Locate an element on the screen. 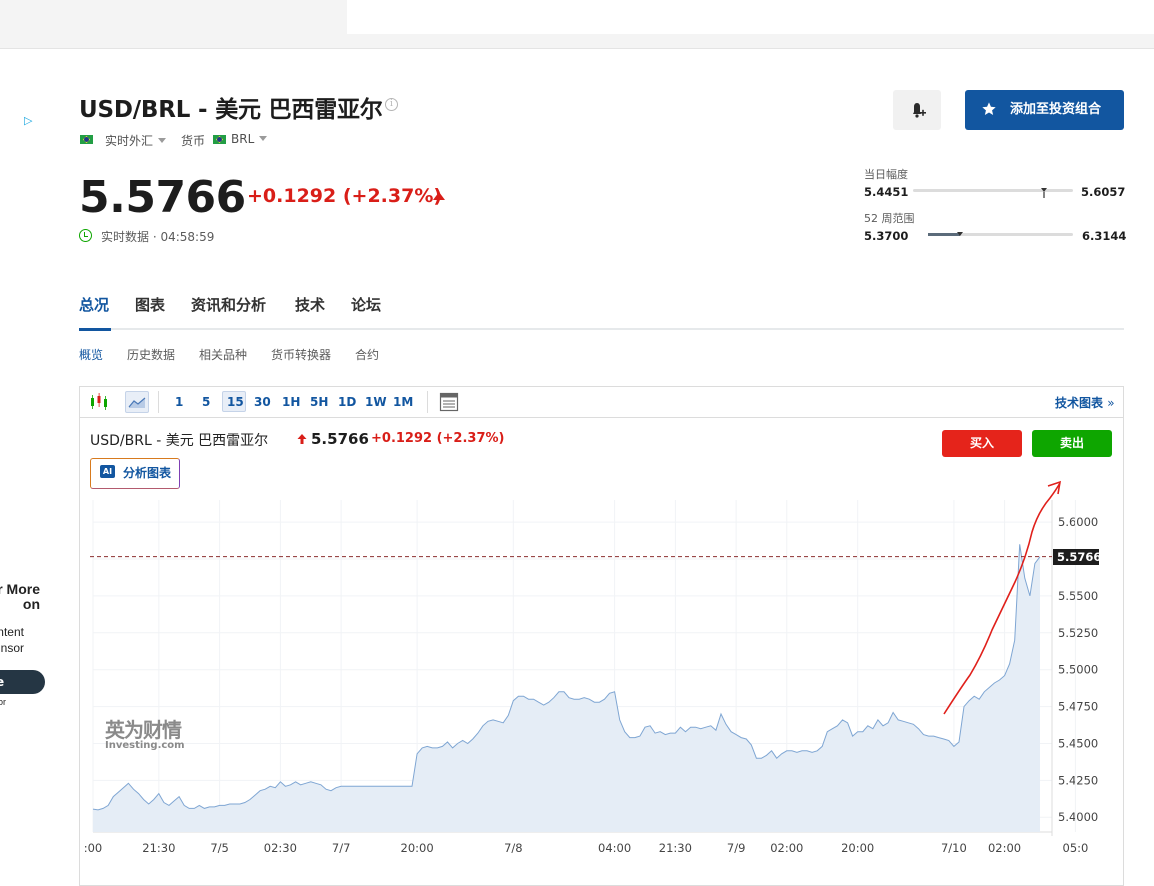  candlestick-icon is located at coordinates (99, 401).